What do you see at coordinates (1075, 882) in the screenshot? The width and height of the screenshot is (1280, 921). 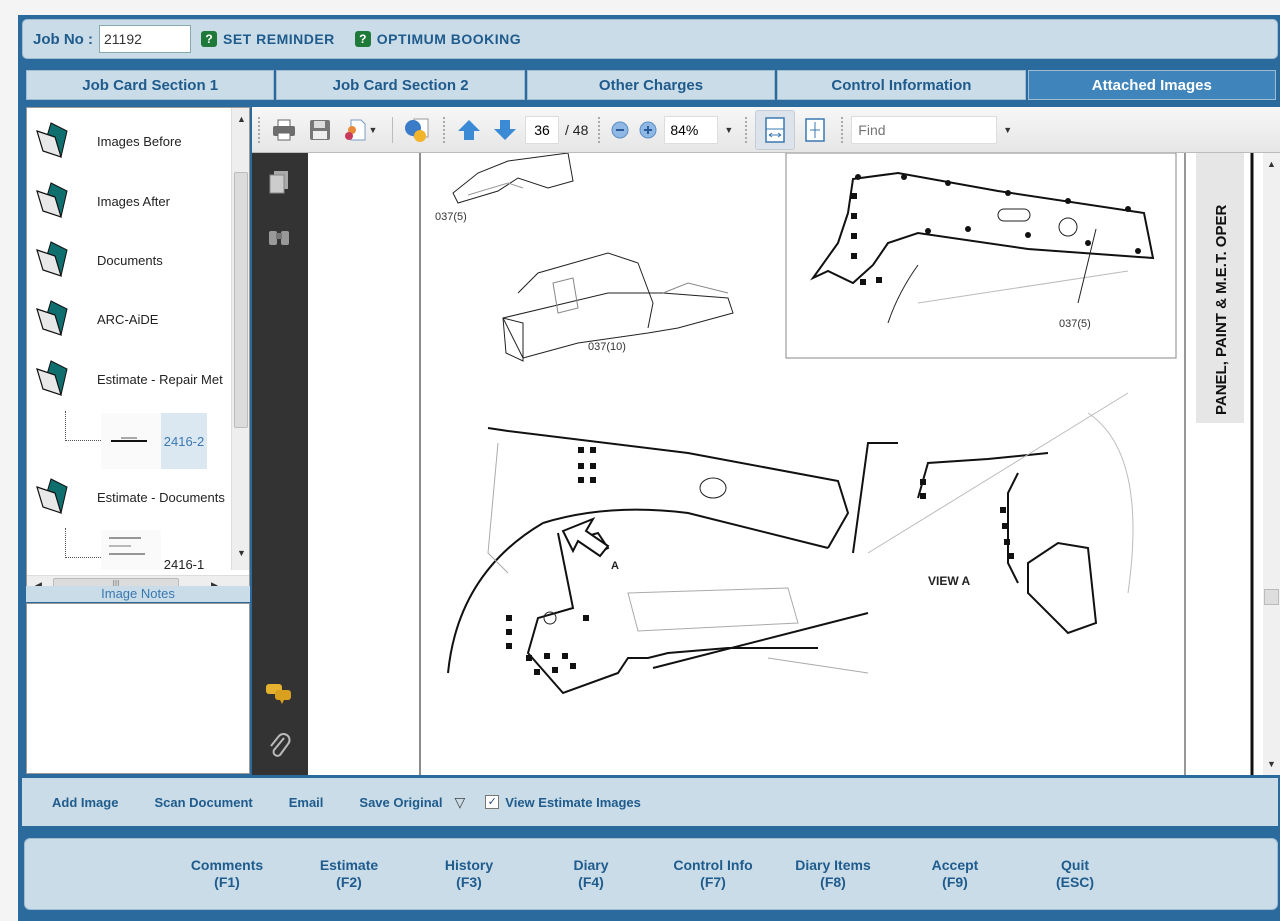 I see `fkey-shortcut: (ESC)` at bounding box center [1075, 882].